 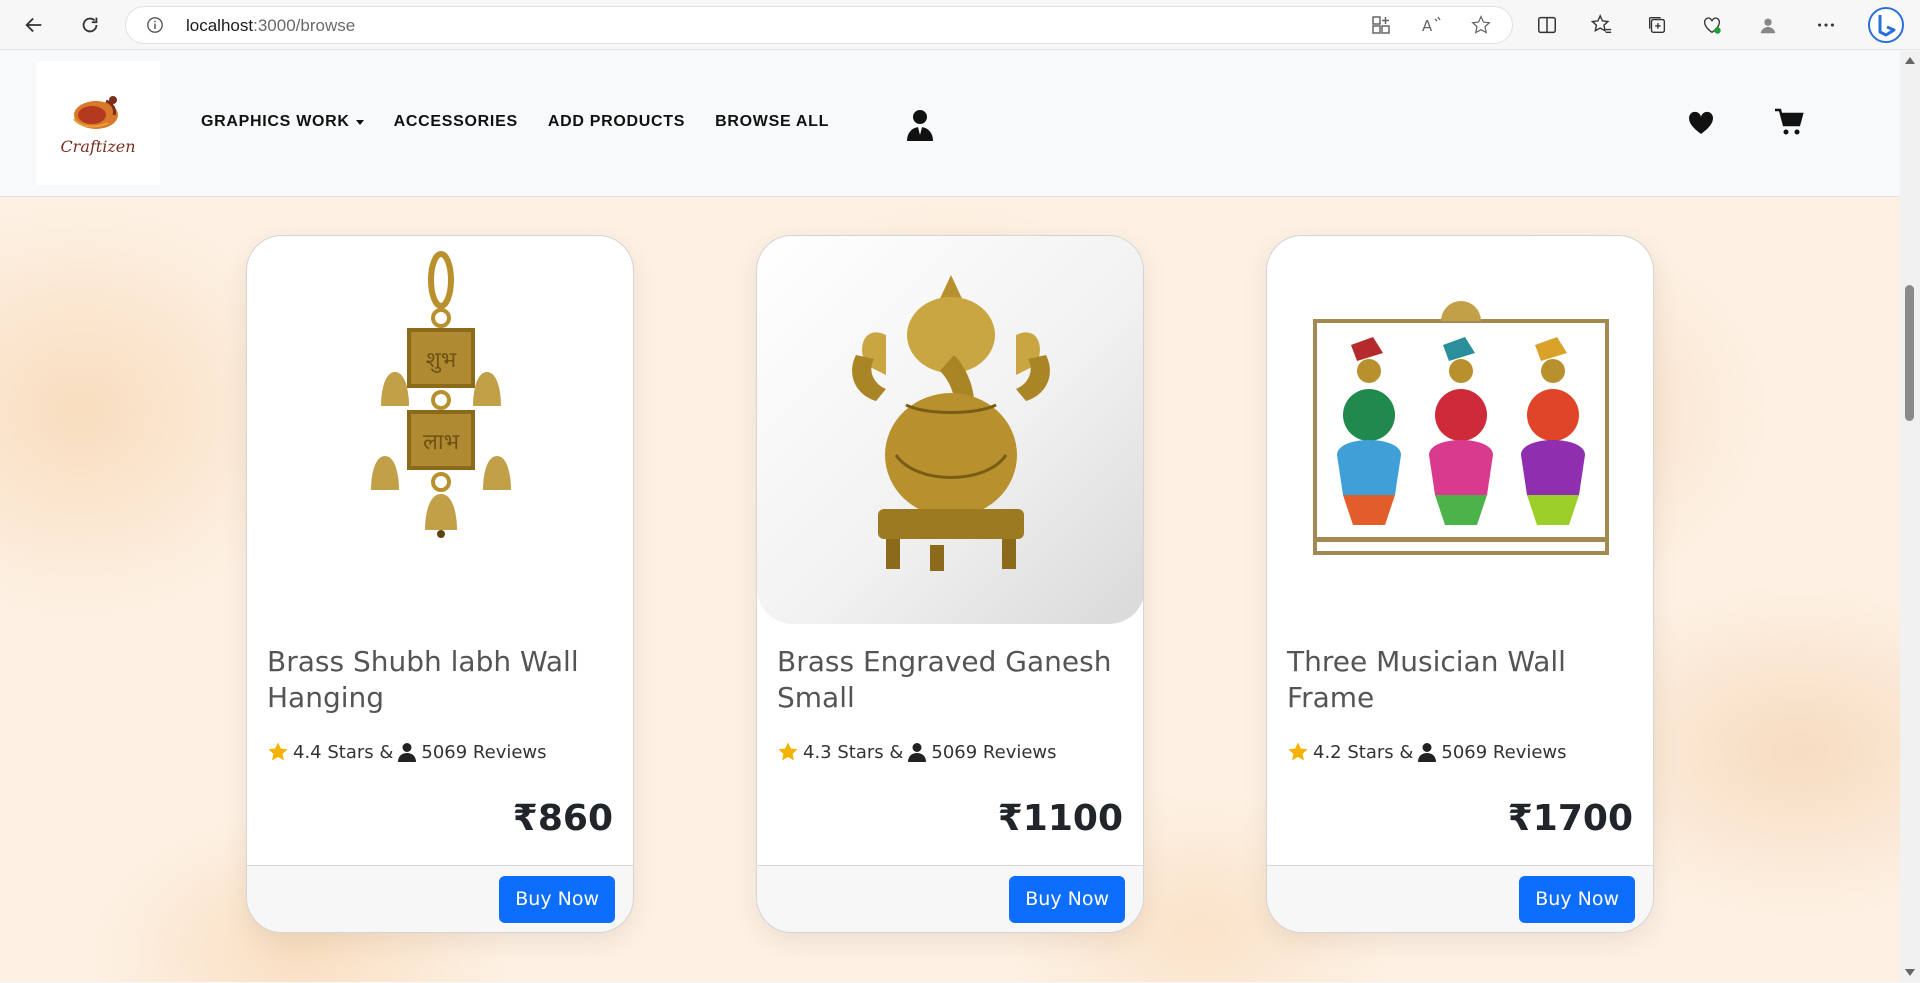 What do you see at coordinates (1426, 679) in the screenshot?
I see `product-title: Three Musician Wall Frame` at bounding box center [1426, 679].